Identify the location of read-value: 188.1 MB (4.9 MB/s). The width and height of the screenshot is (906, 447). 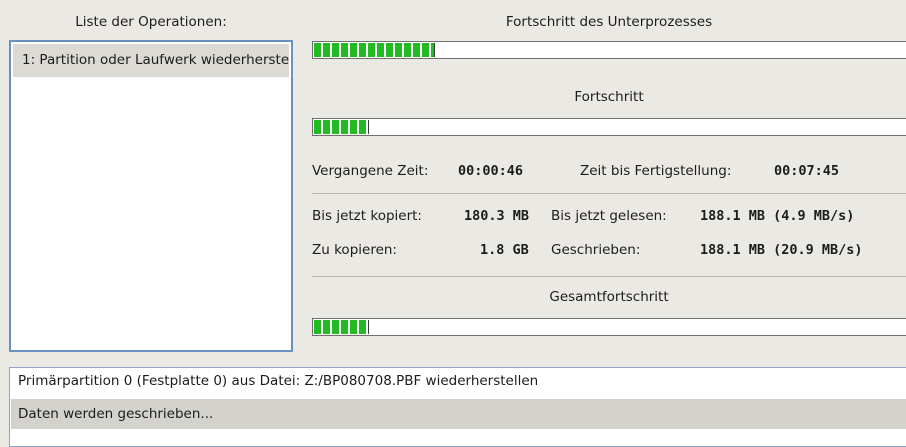
(777, 216).